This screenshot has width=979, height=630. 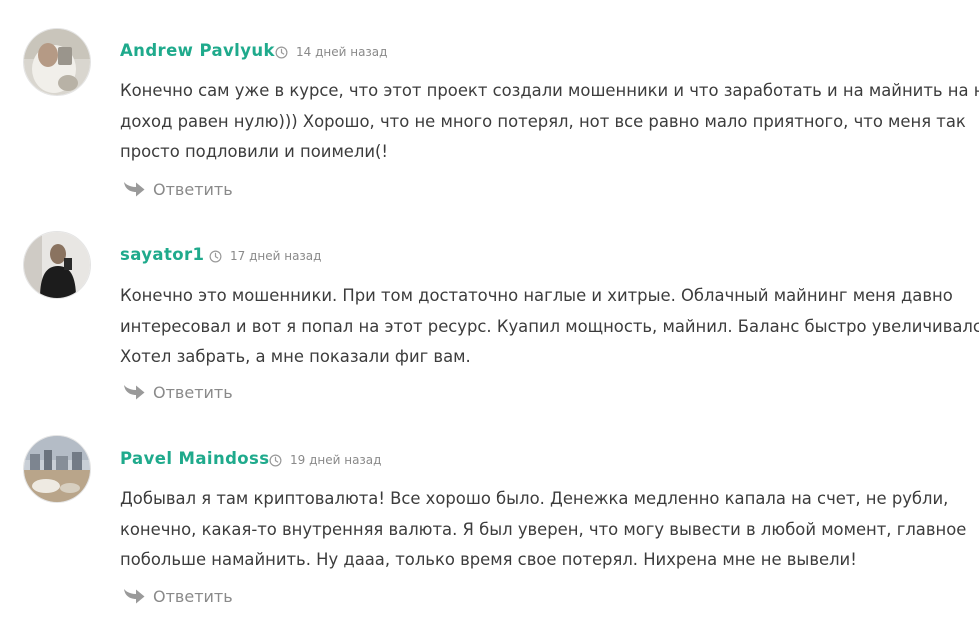 I want to click on comment-author: sayator1, so click(x=162, y=254).